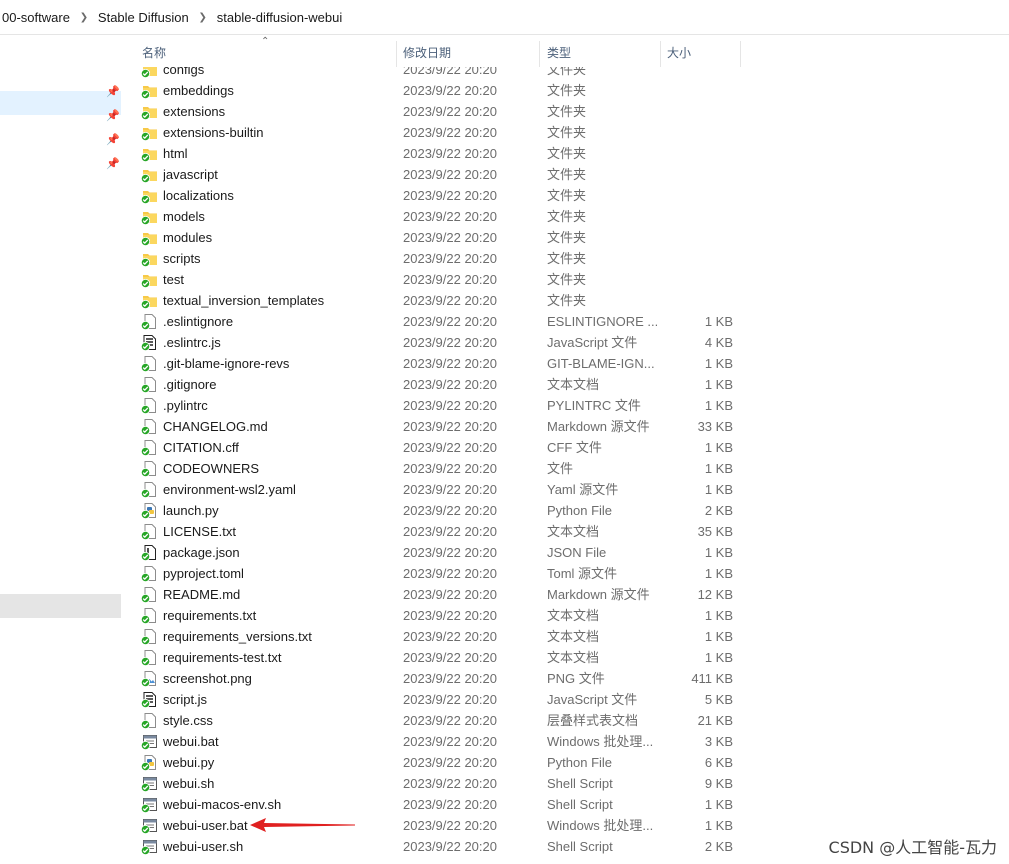 This screenshot has height=864, width=1009. What do you see at coordinates (576, 678) in the screenshot?
I see `file-type: PNG 文件` at bounding box center [576, 678].